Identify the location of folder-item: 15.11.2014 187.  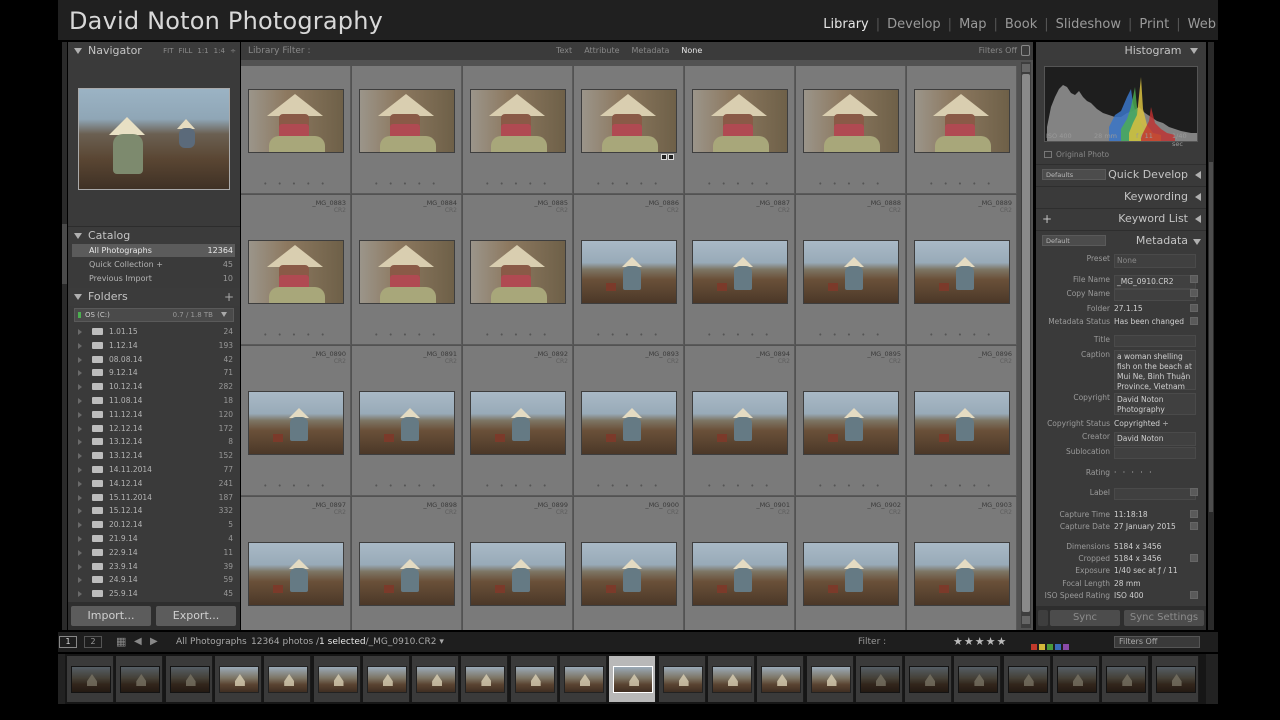
(153, 498).